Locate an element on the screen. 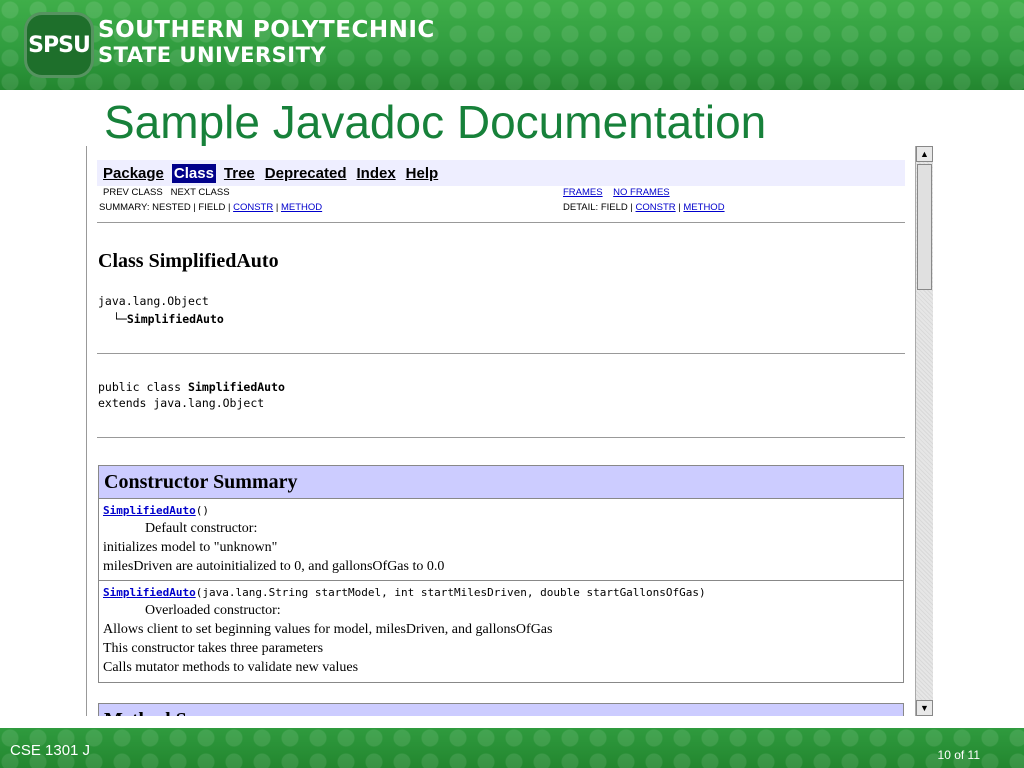 Image resolution: width=1024 pixels, height=768 pixels. prev-next-class: PREV CLASS NEXT CLASS is located at coordinates (166, 192).